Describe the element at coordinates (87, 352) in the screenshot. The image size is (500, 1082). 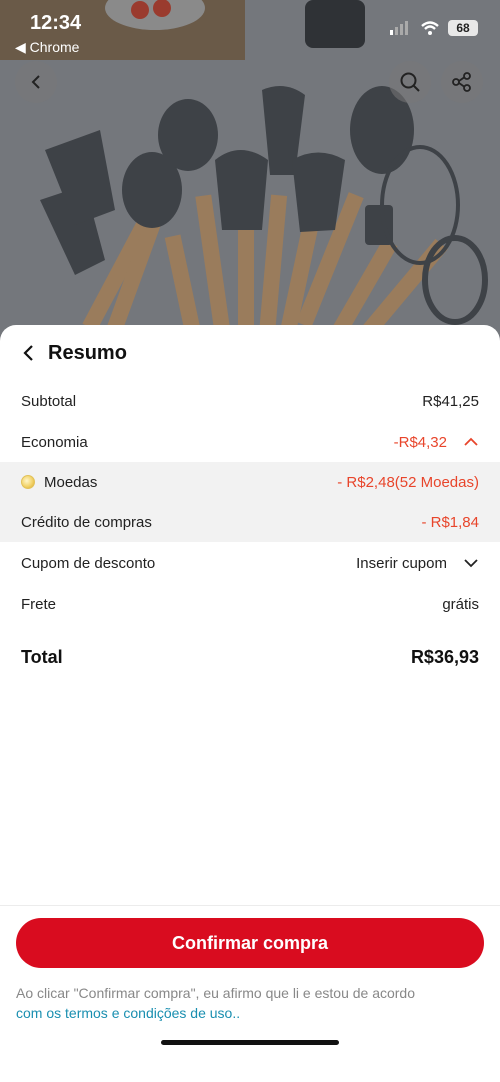
I see `sheet-title: Resumo` at that location.